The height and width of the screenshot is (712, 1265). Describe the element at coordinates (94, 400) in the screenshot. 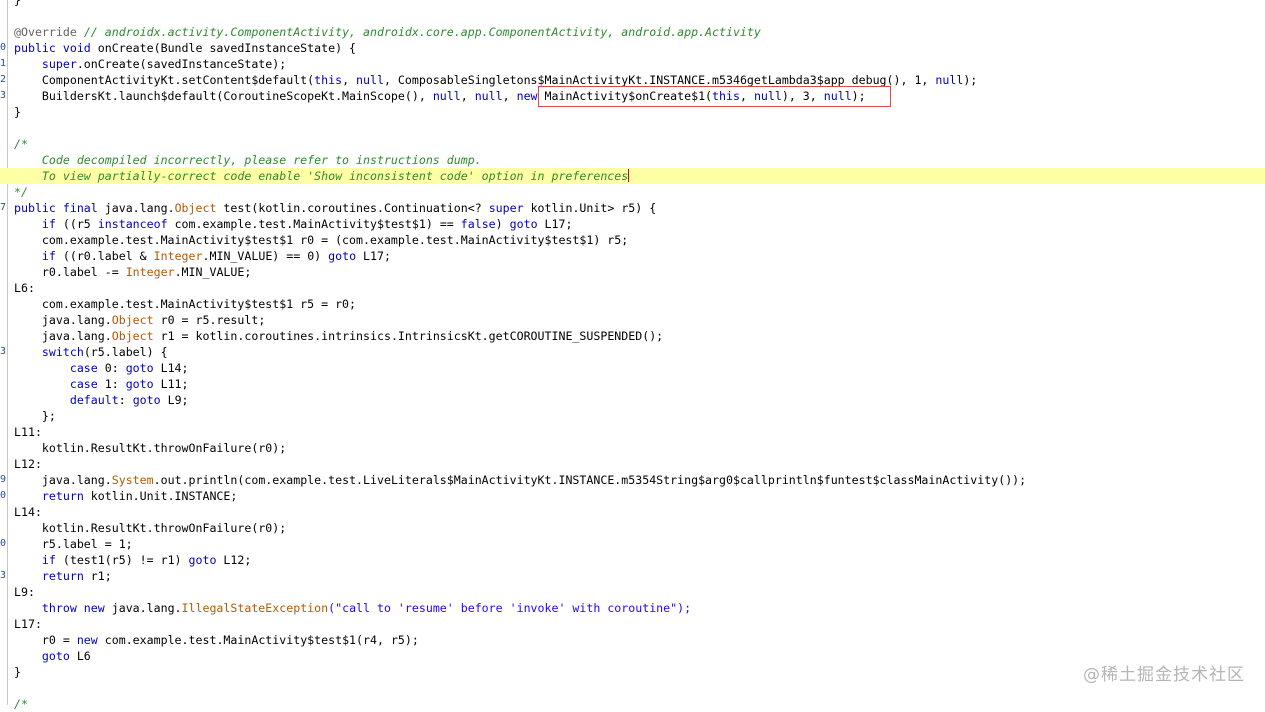

I see `code-token: default` at that location.